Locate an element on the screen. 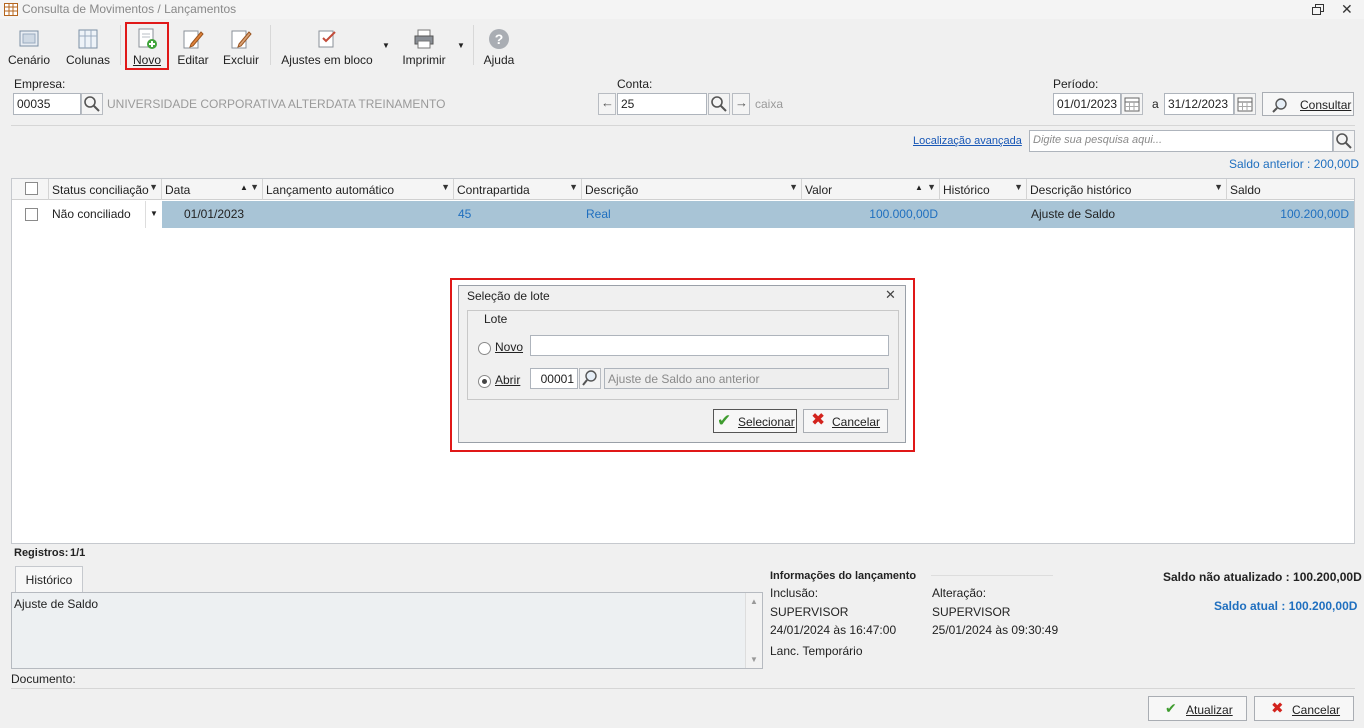  imprimir-button: Imprimir is located at coordinates (424, 46).